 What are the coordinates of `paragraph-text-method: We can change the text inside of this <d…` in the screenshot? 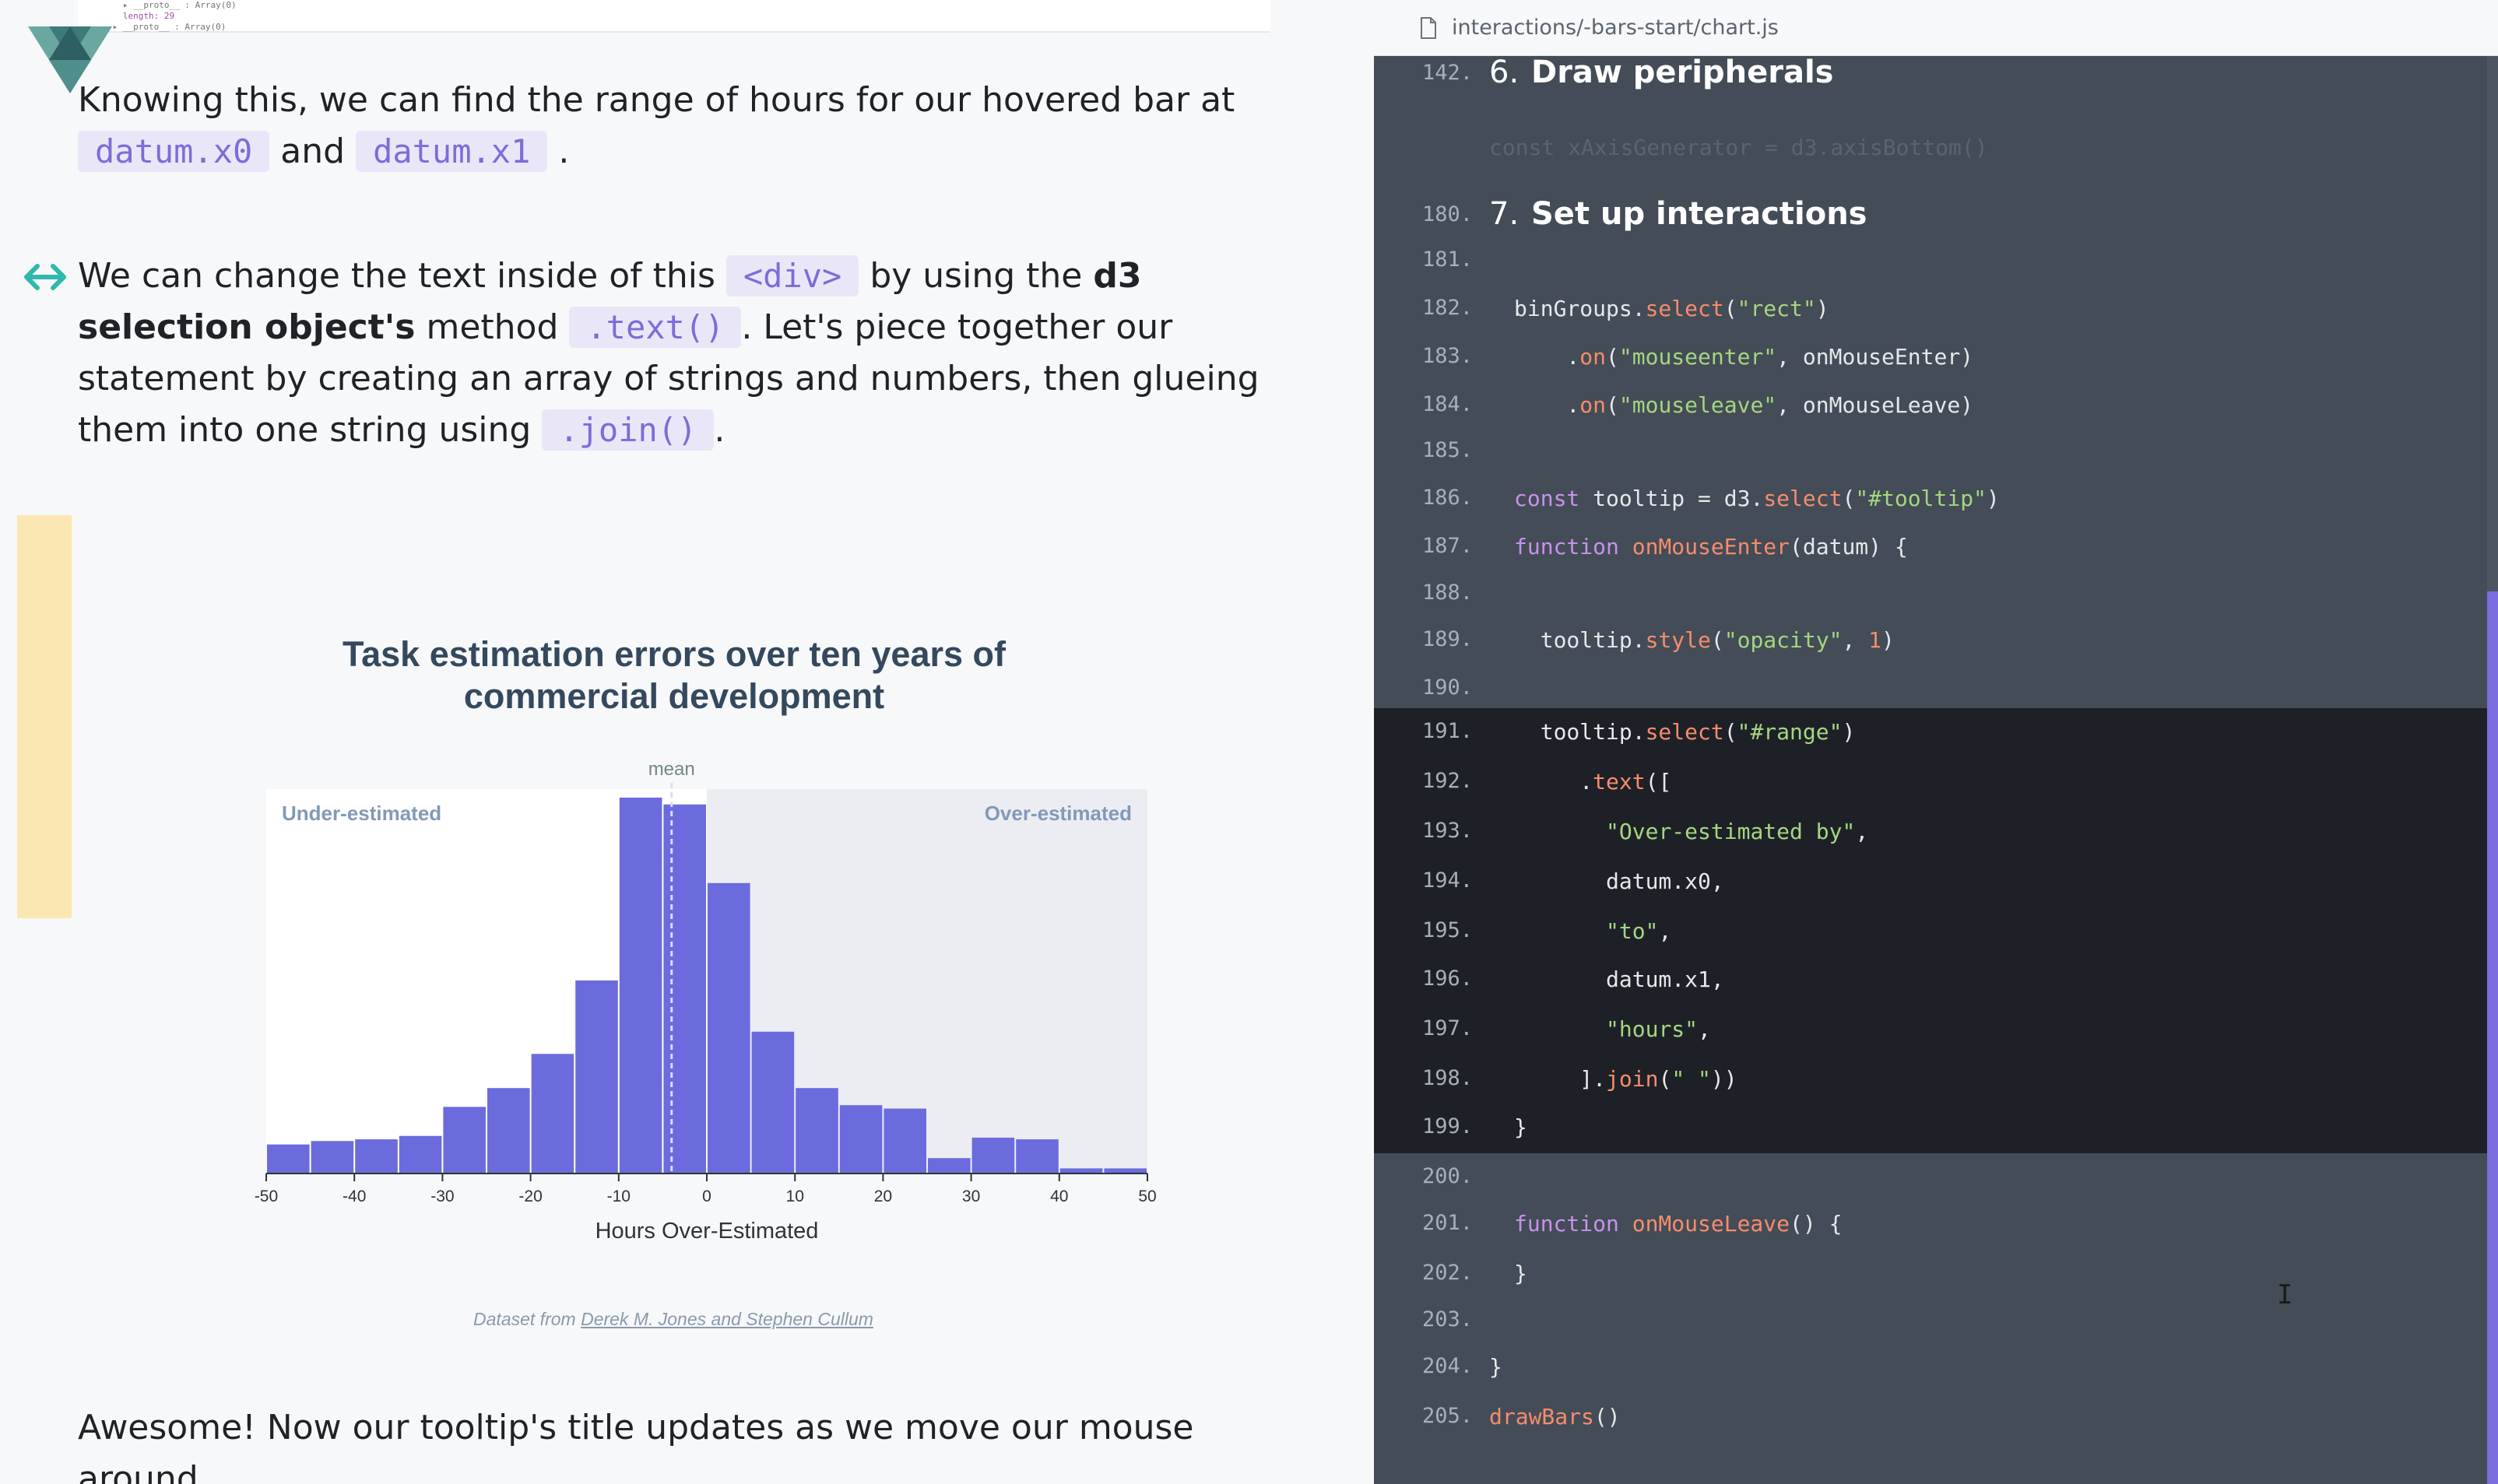 It's located at (685, 353).